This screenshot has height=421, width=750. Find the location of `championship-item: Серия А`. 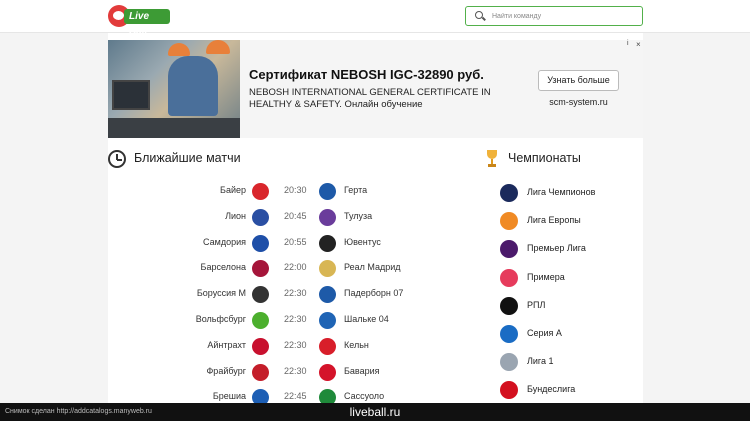

championship-item: Серия А is located at coordinates (570, 334).